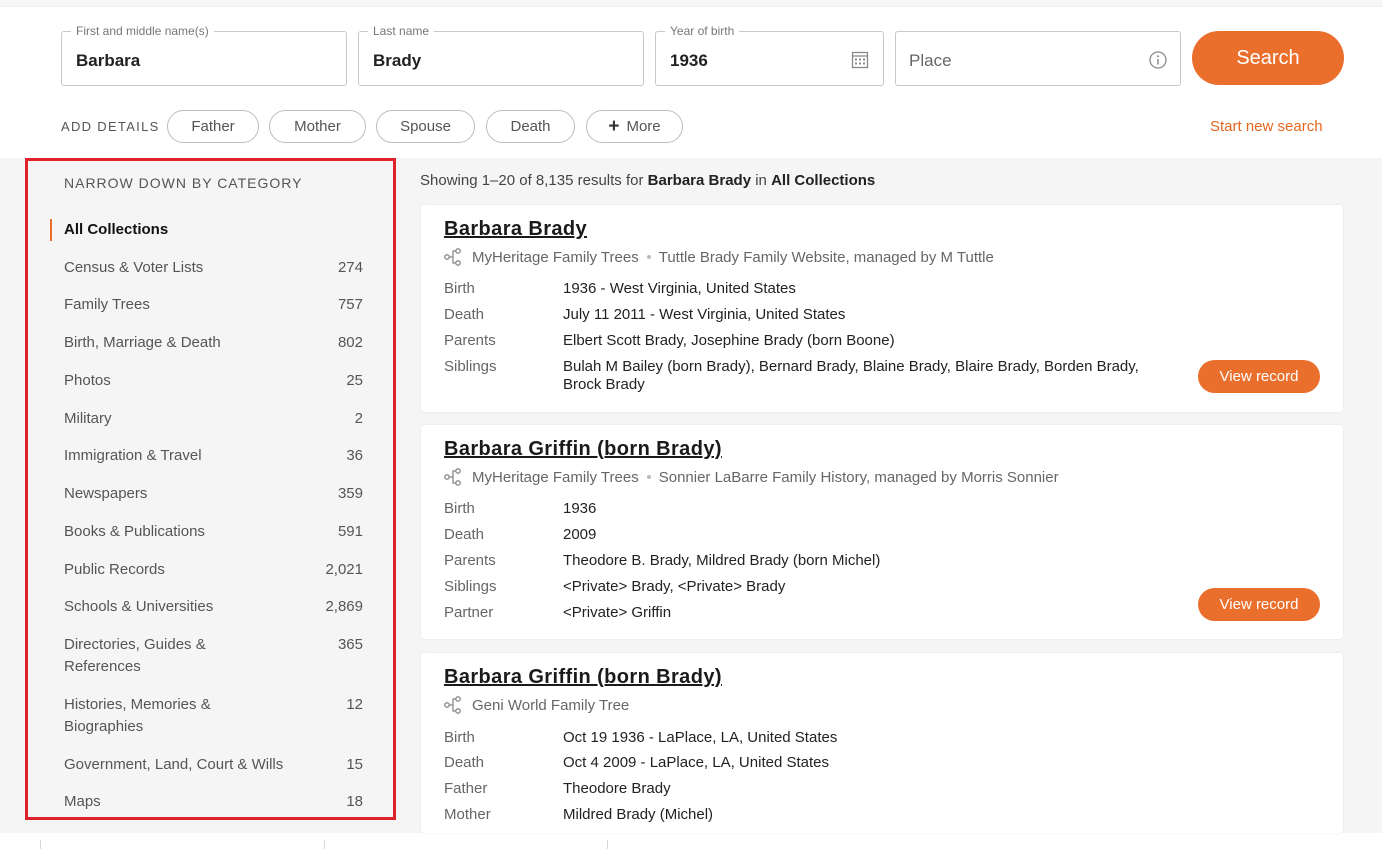 This screenshot has width=1382, height=849. Describe the element at coordinates (699, 180) in the screenshot. I see `summary-query: Barbara Brady` at that location.